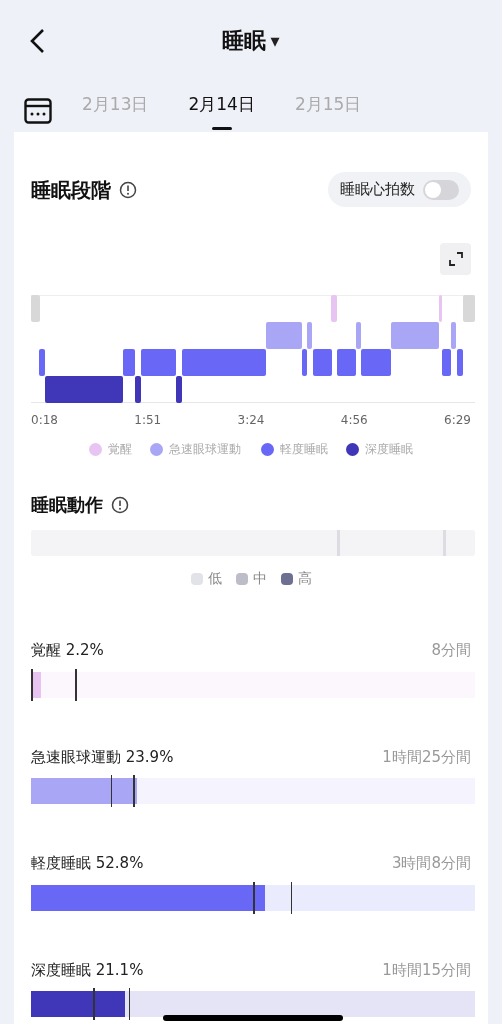 This screenshot has height=1024, width=502. I want to click on section-title: 睡眠動作, so click(67, 505).